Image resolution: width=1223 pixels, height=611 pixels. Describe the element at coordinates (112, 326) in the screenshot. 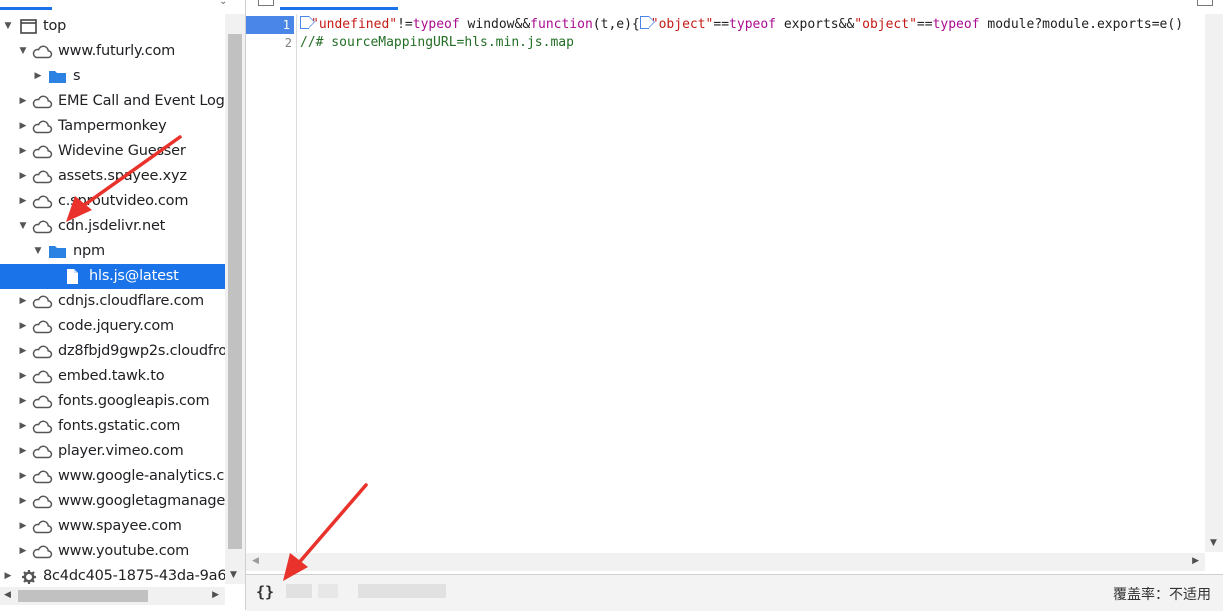

I see `tree-item: ▶ code.jquery.com` at that location.